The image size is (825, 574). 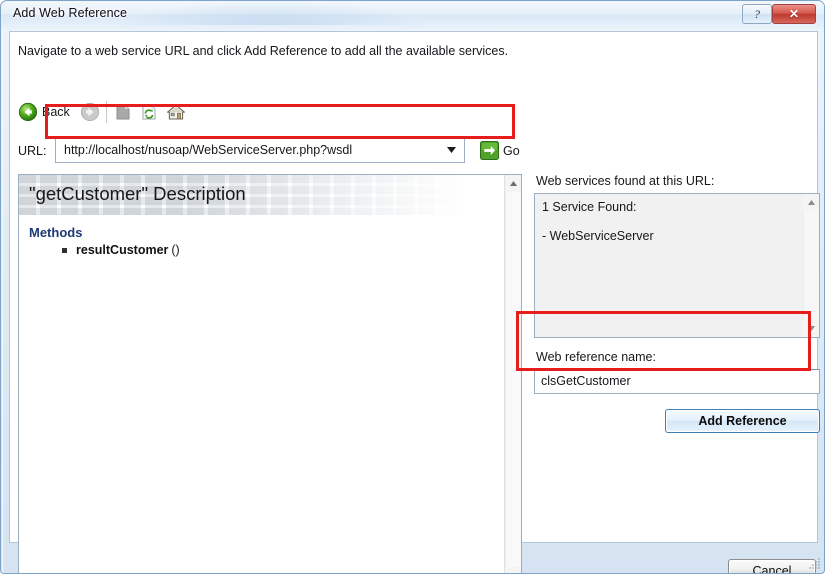 I want to click on services-found-count: 1 Service Found:, so click(x=589, y=207).